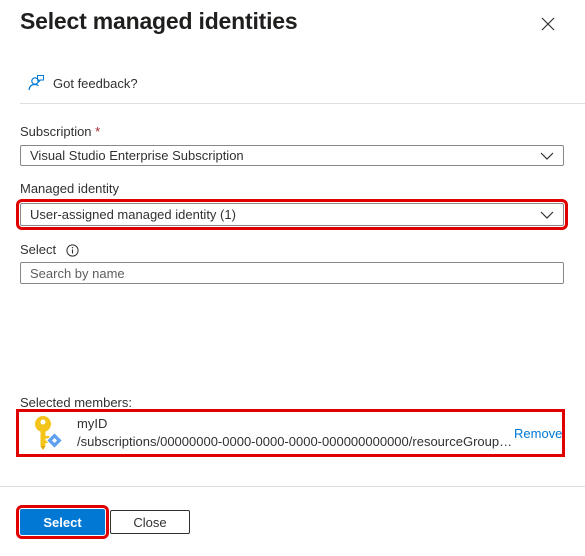  I want to click on selected-members-label: Selected members:, so click(76, 402).